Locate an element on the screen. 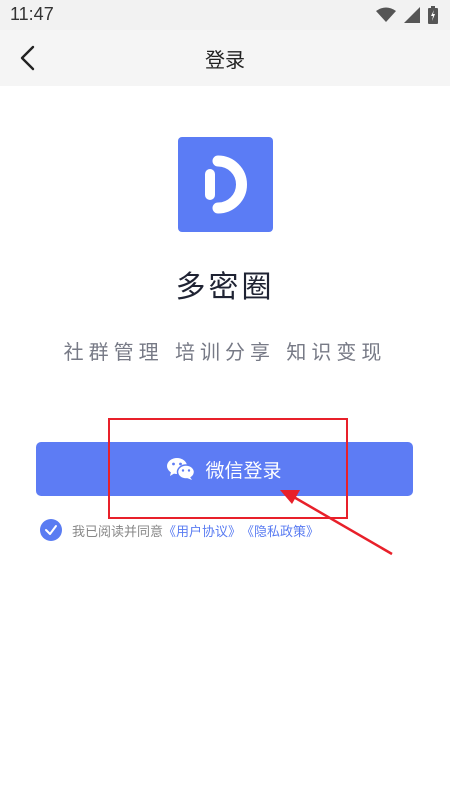  user-agreement-link: 《用户协议》 is located at coordinates (202, 530).